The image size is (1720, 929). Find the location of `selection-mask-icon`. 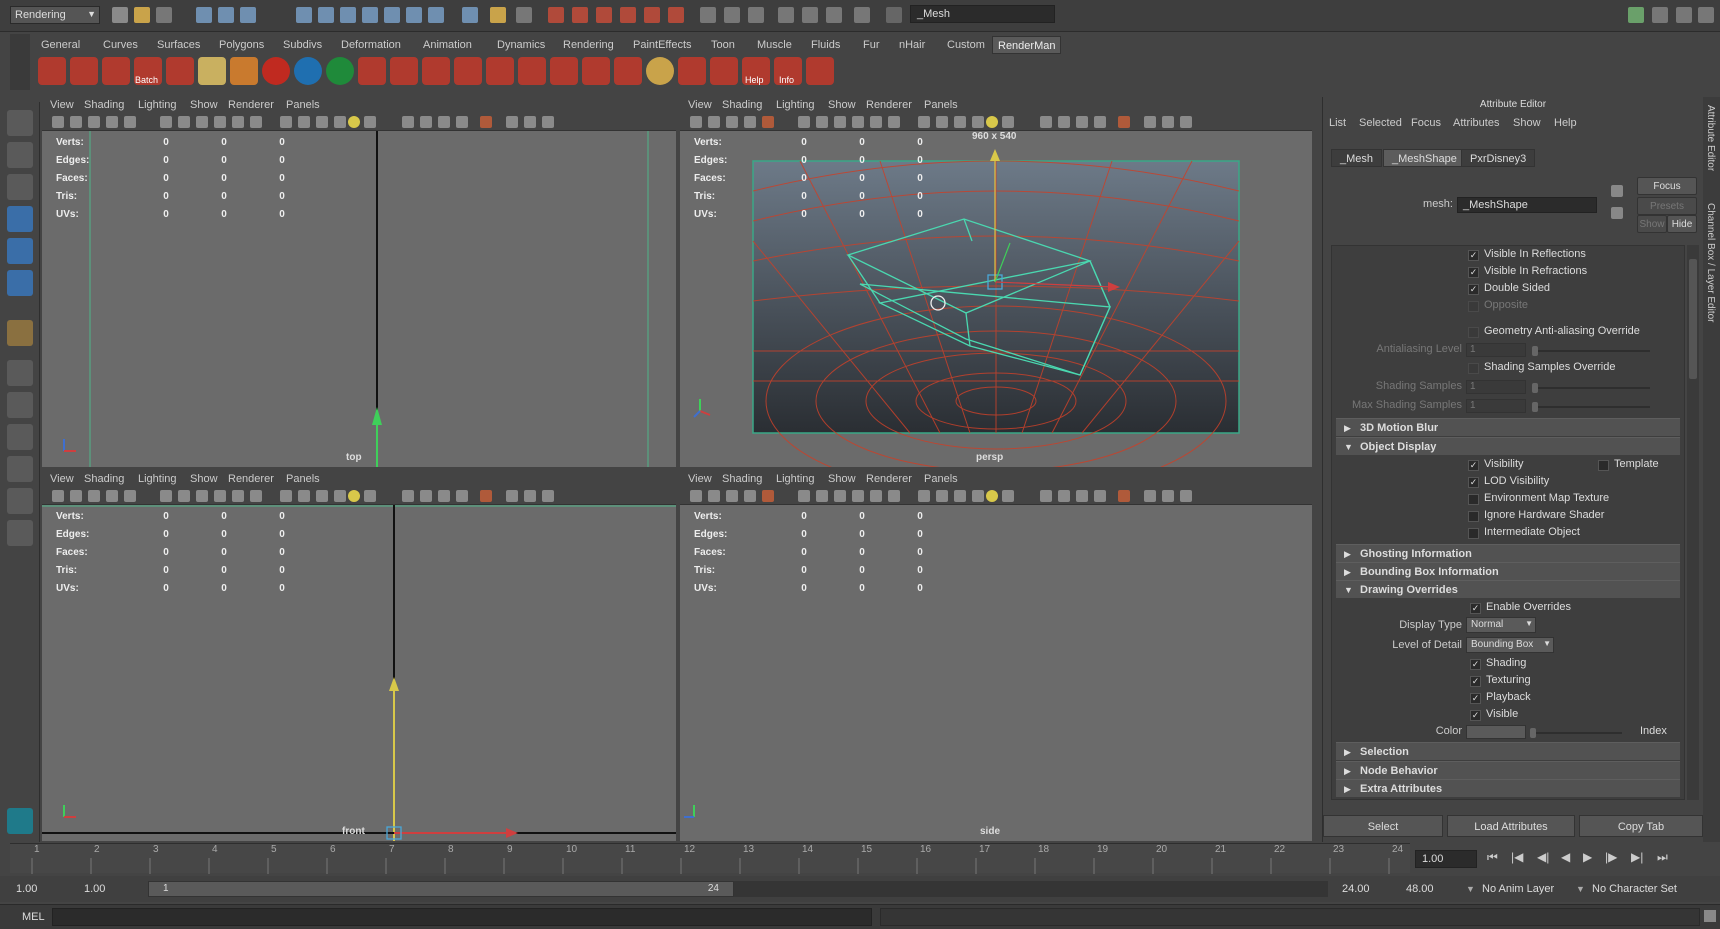

selection-mask-icon is located at coordinates (524, 15).